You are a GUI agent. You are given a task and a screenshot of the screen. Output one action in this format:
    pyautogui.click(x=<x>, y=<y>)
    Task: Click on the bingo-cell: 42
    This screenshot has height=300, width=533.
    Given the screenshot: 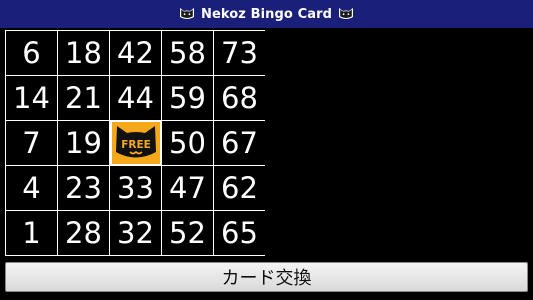 What is the action you would take?
    pyautogui.click(x=135, y=53)
    